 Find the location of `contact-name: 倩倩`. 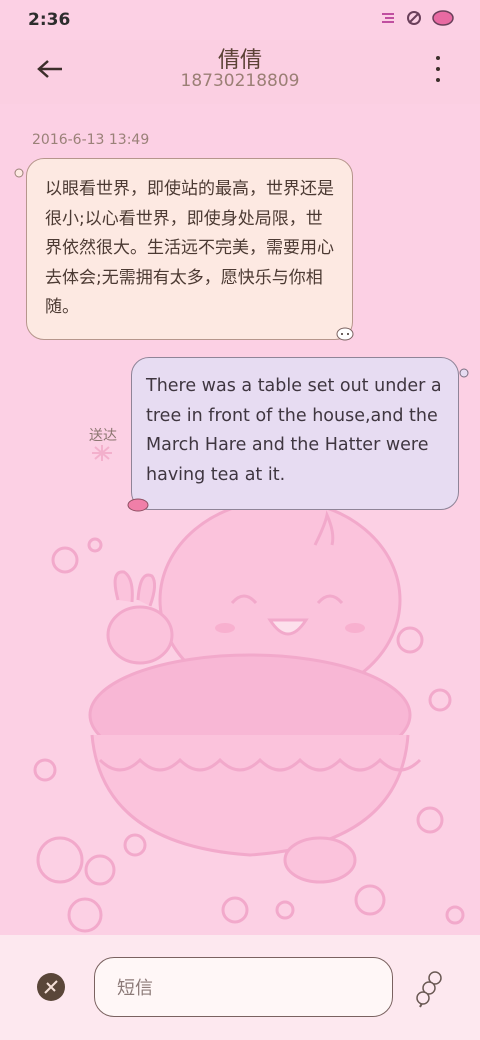

contact-name: 倩倩 is located at coordinates (239, 60).